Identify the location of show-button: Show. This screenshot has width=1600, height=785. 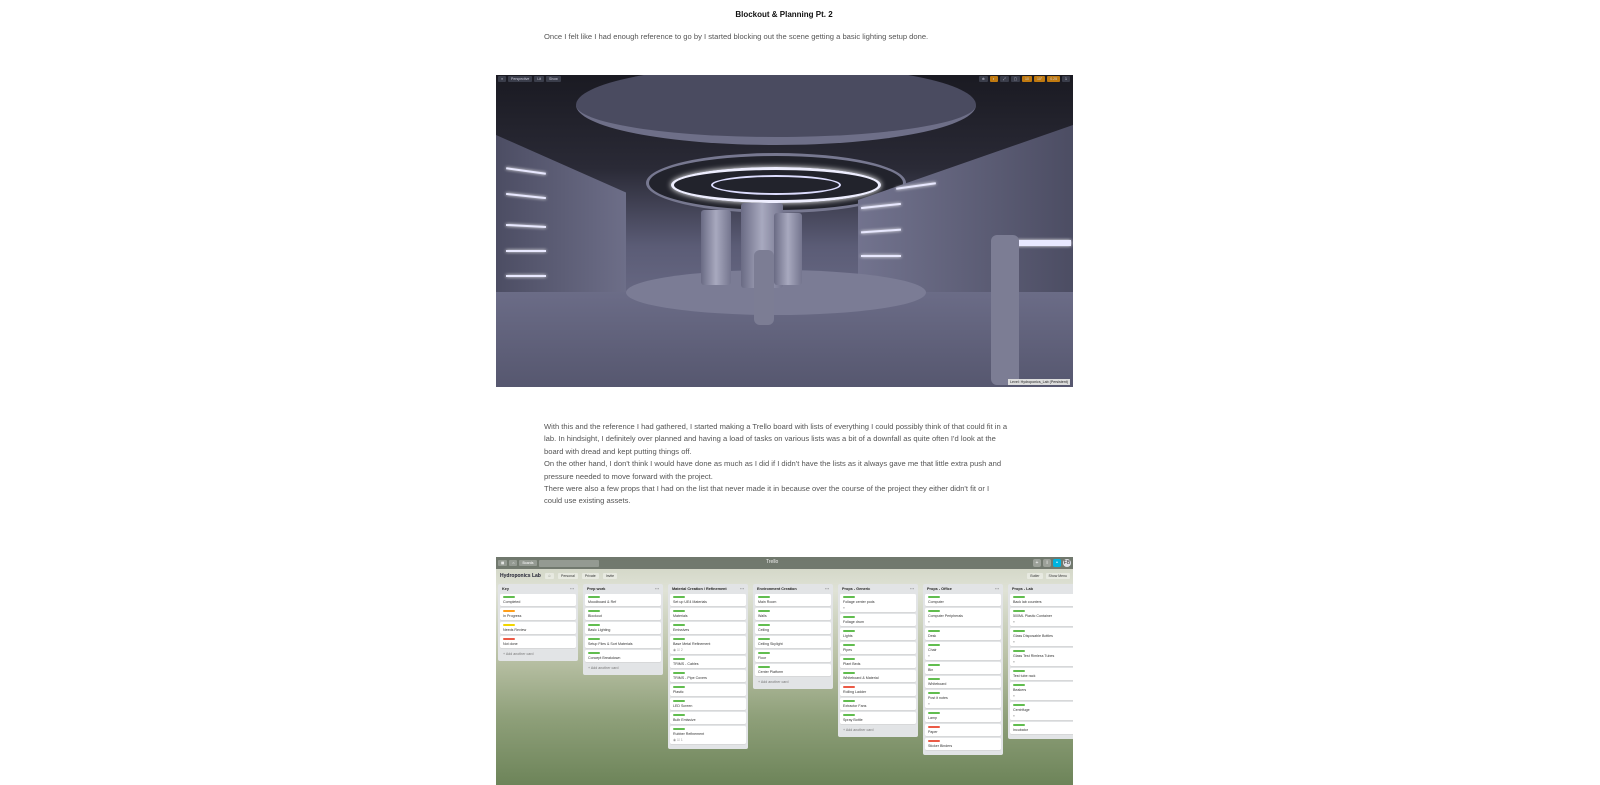
(553, 79).